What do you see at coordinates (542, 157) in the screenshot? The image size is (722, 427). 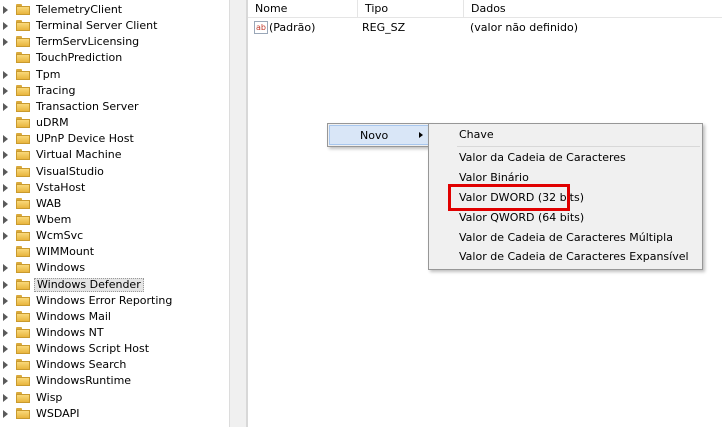 I see `menu-item-label: Valor da Cadeia de Caracteres` at bounding box center [542, 157].